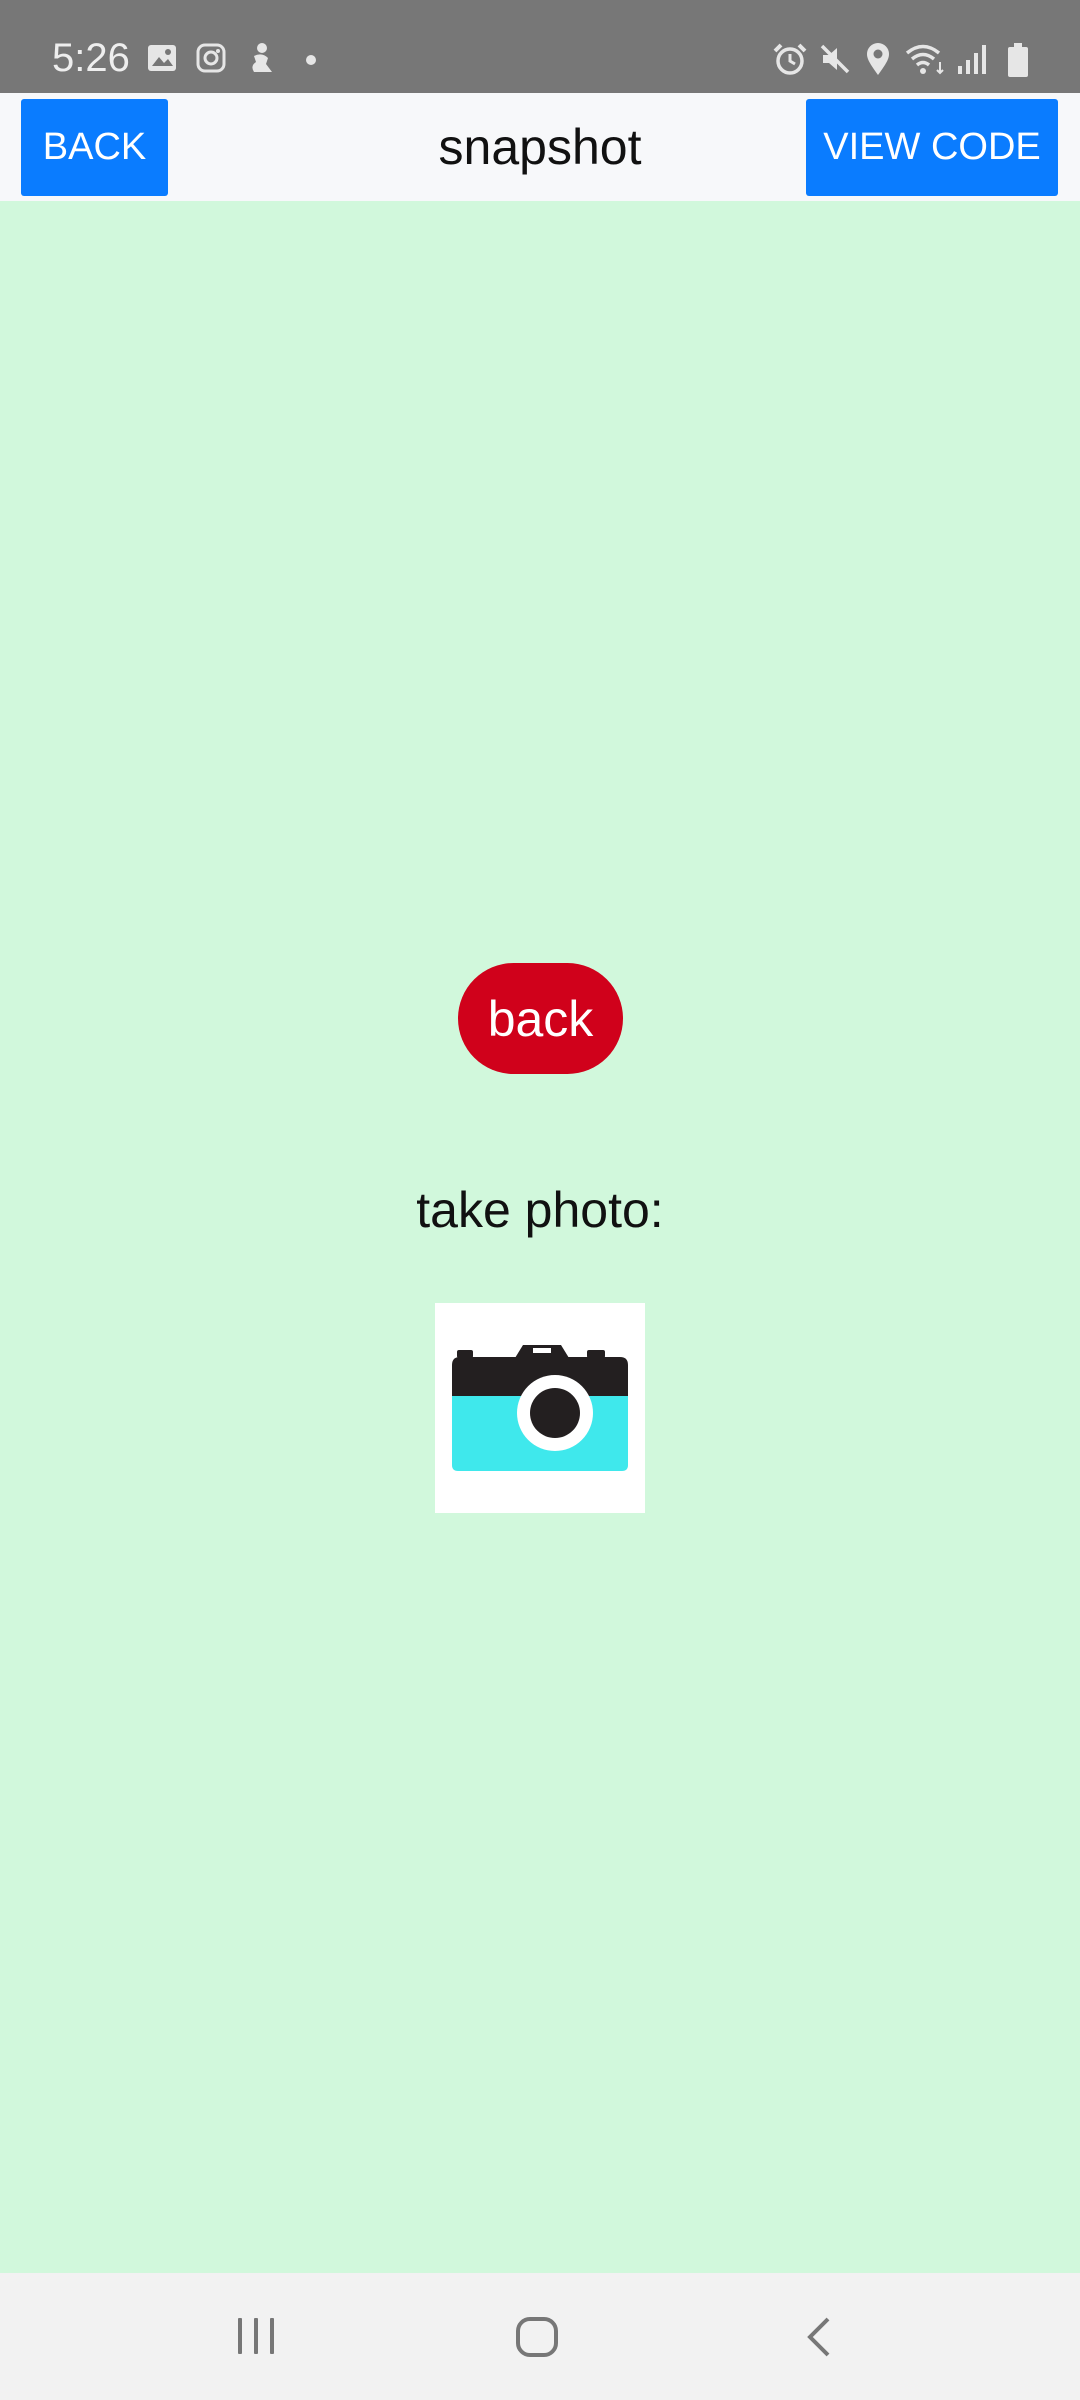  Describe the element at coordinates (162, 58) in the screenshot. I see `image-icon` at that location.